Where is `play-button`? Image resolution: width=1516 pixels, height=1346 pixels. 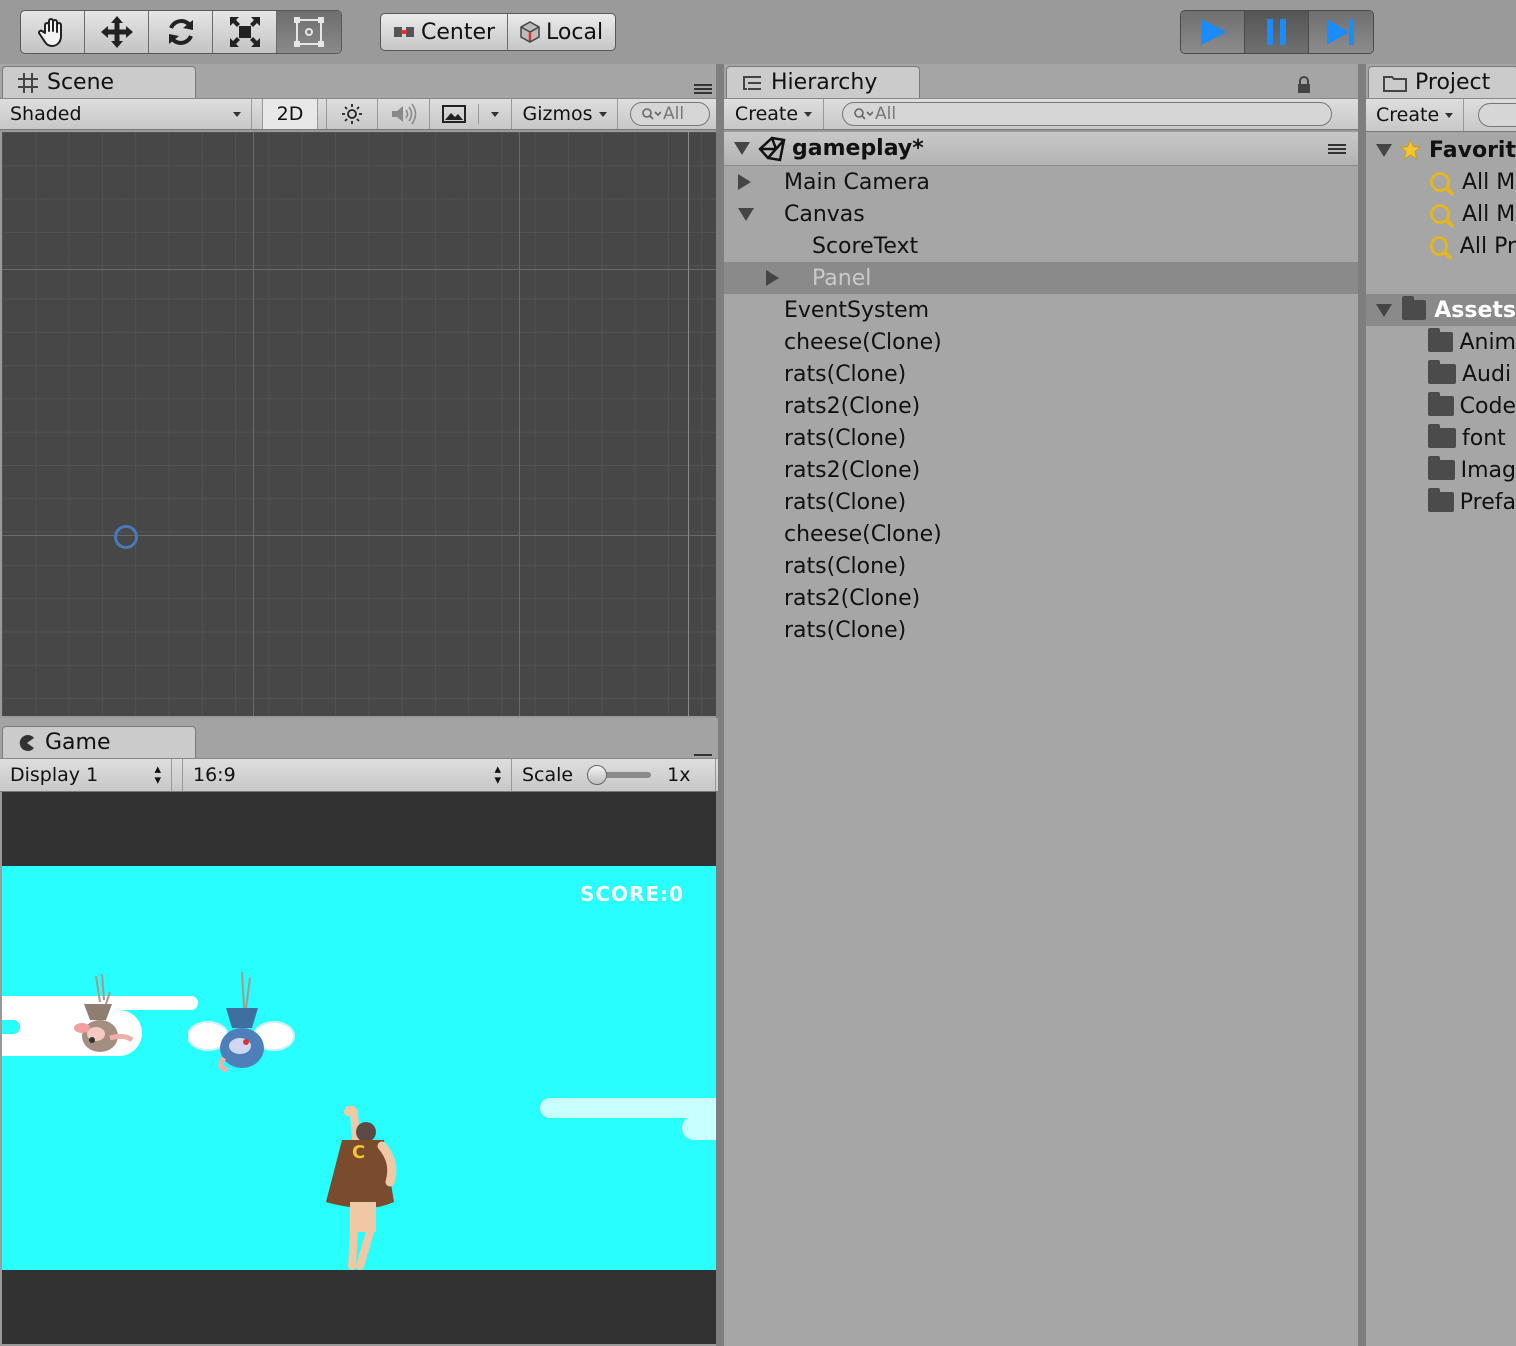 play-button is located at coordinates (1213, 32).